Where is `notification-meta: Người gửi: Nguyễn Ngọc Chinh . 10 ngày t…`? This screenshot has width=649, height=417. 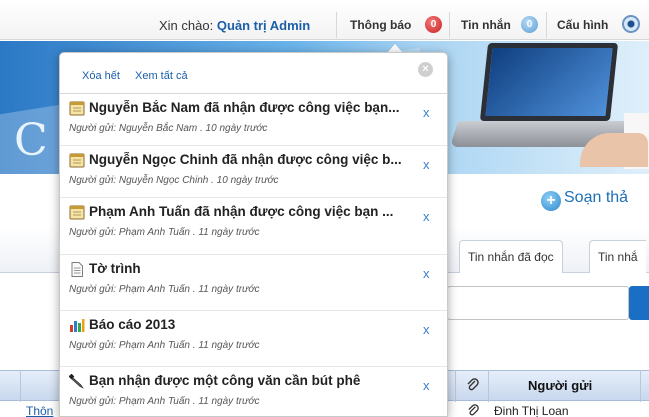
notification-meta: Người gửi: Nguyễn Ngọc Chinh . 10 ngày t… is located at coordinates (174, 180).